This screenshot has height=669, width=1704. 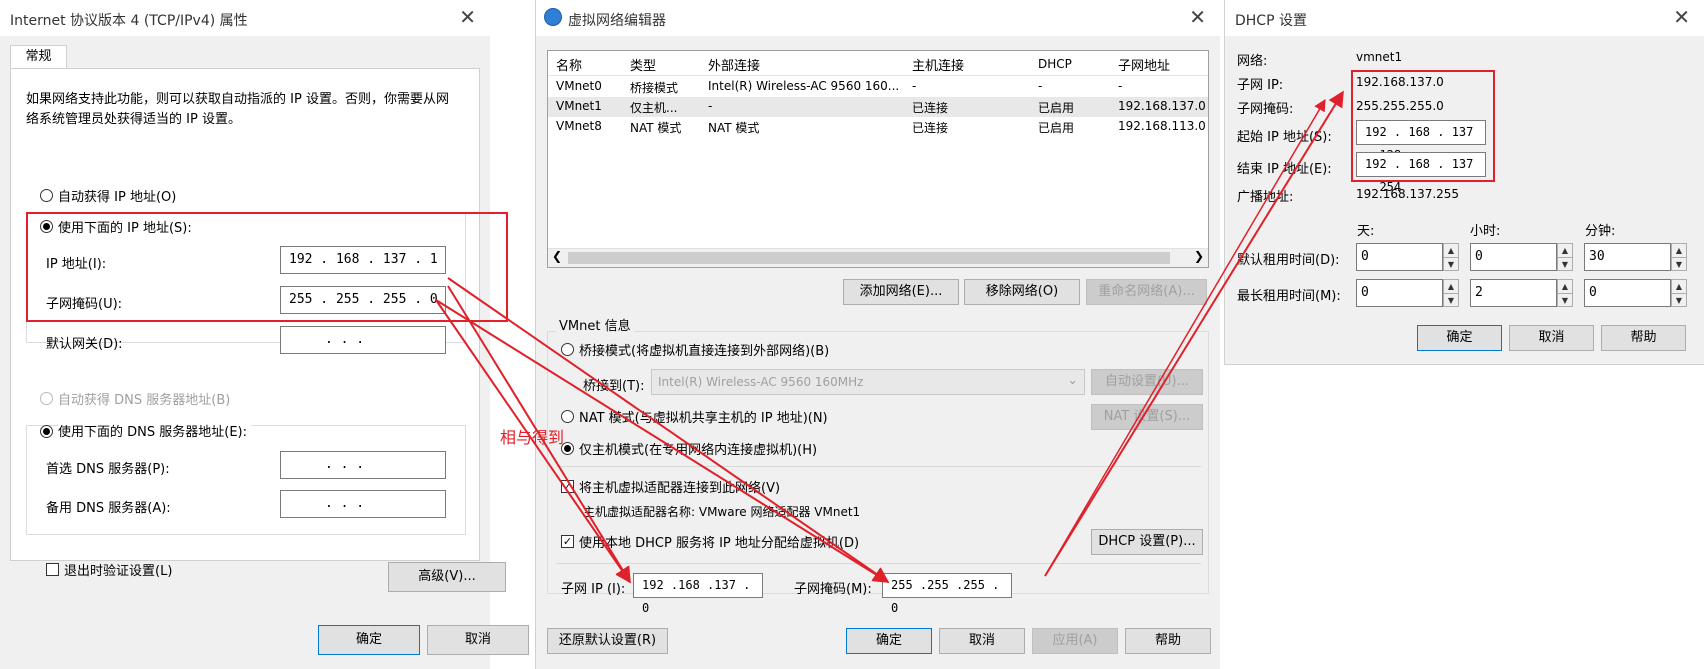 What do you see at coordinates (1451, 257) in the screenshot?
I see `default-days-spinner: ▲ ▼` at bounding box center [1451, 257].